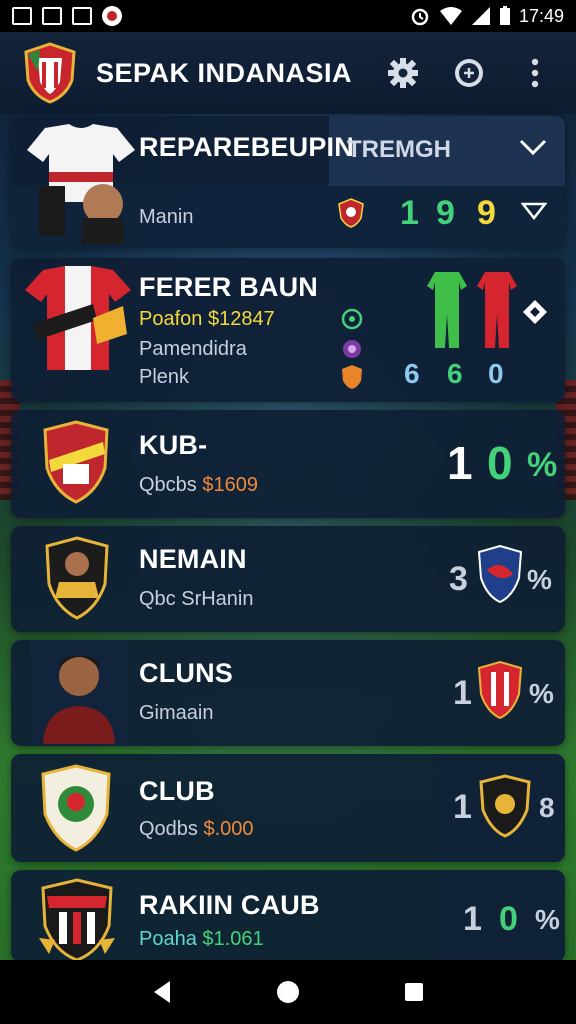 The image size is (576, 1024). I want to click on team-subtitle: Pamendidra, so click(193, 349).